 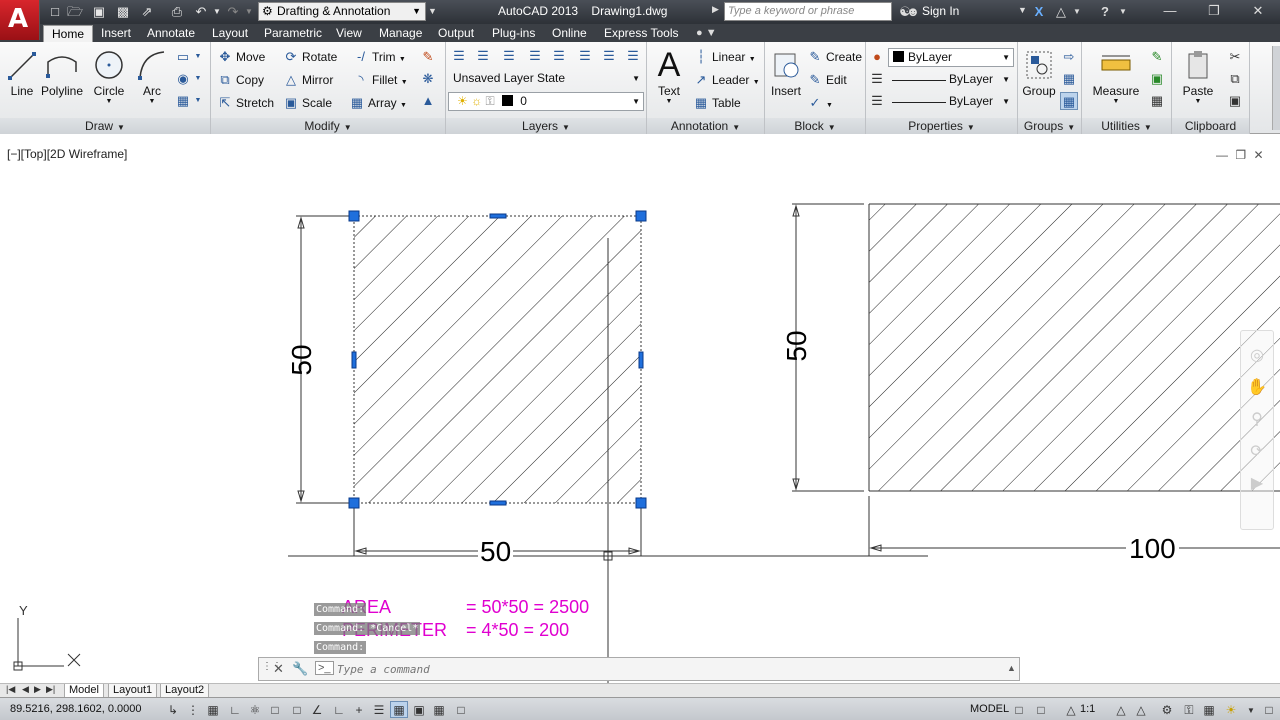 What do you see at coordinates (569, 33) in the screenshot?
I see `tab-online: Online` at bounding box center [569, 33].